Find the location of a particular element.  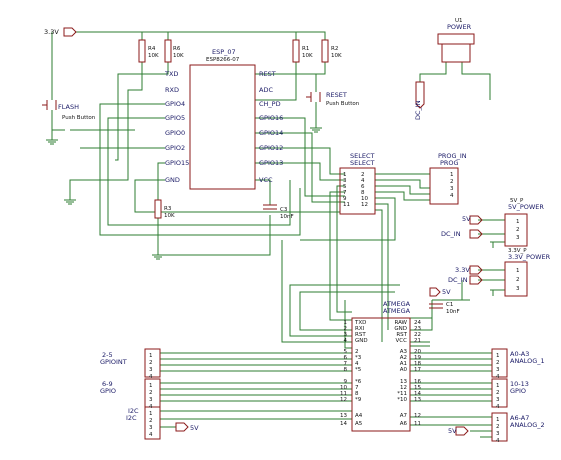

esp-pin-gpio0: GPIO0 is located at coordinates (175, 133).